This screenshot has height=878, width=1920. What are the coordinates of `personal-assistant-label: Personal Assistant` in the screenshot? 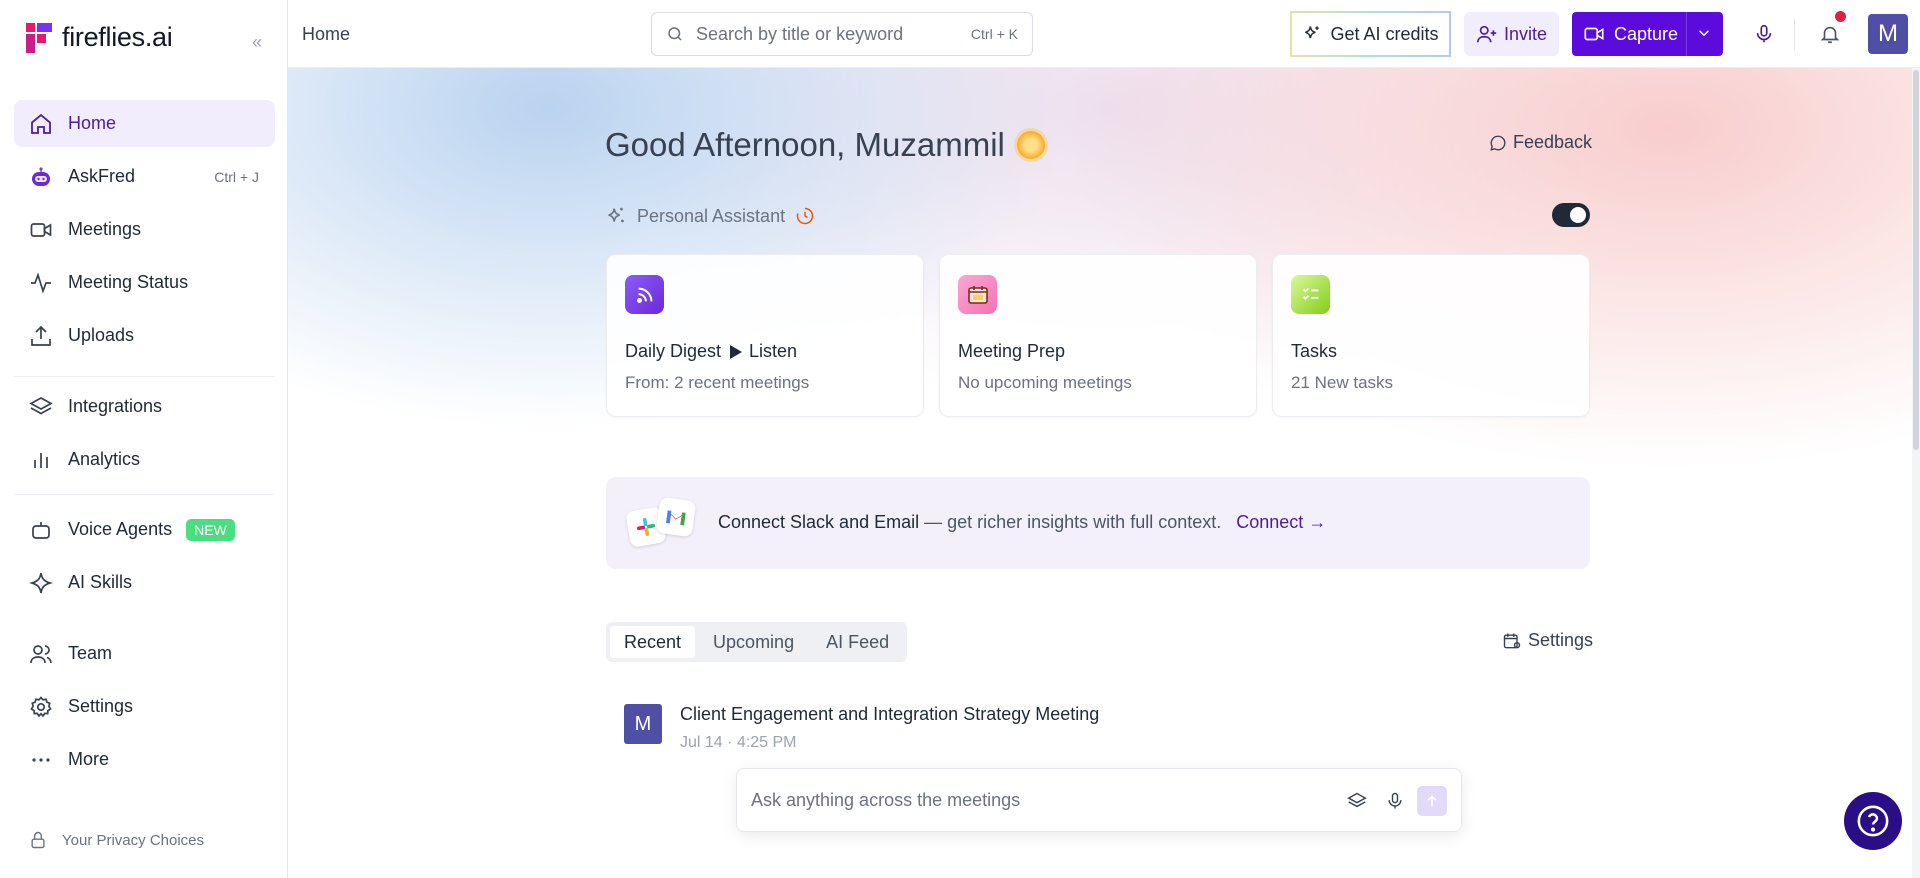 It's located at (711, 215).